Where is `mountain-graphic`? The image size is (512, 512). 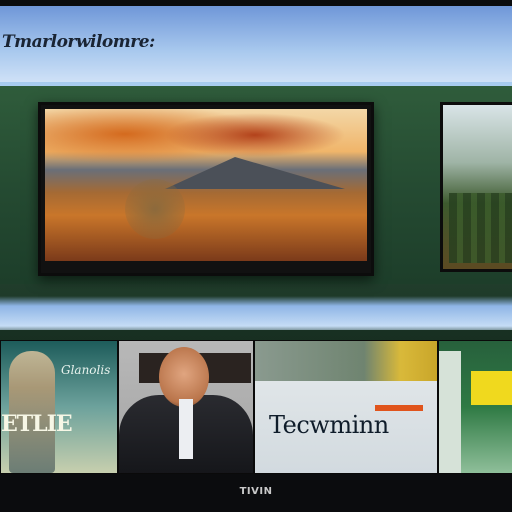 mountain-graphic is located at coordinates (255, 173).